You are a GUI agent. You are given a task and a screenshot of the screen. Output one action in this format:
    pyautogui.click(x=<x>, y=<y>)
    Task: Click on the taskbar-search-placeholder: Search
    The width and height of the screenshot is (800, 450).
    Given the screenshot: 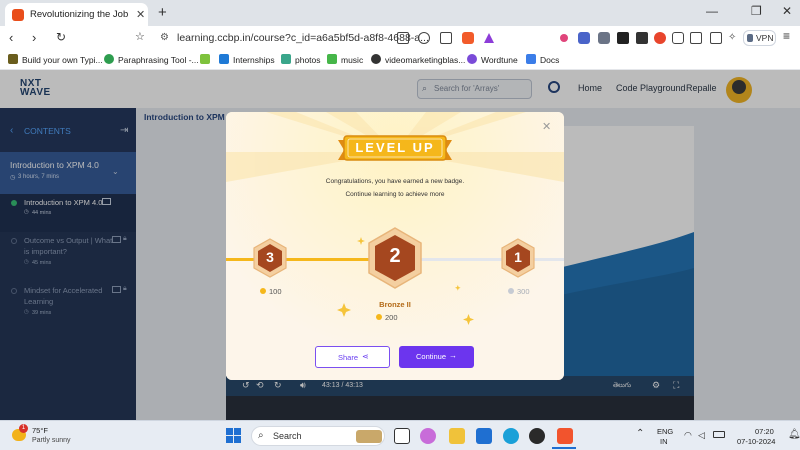 What is the action you would take?
    pyautogui.click(x=287, y=436)
    